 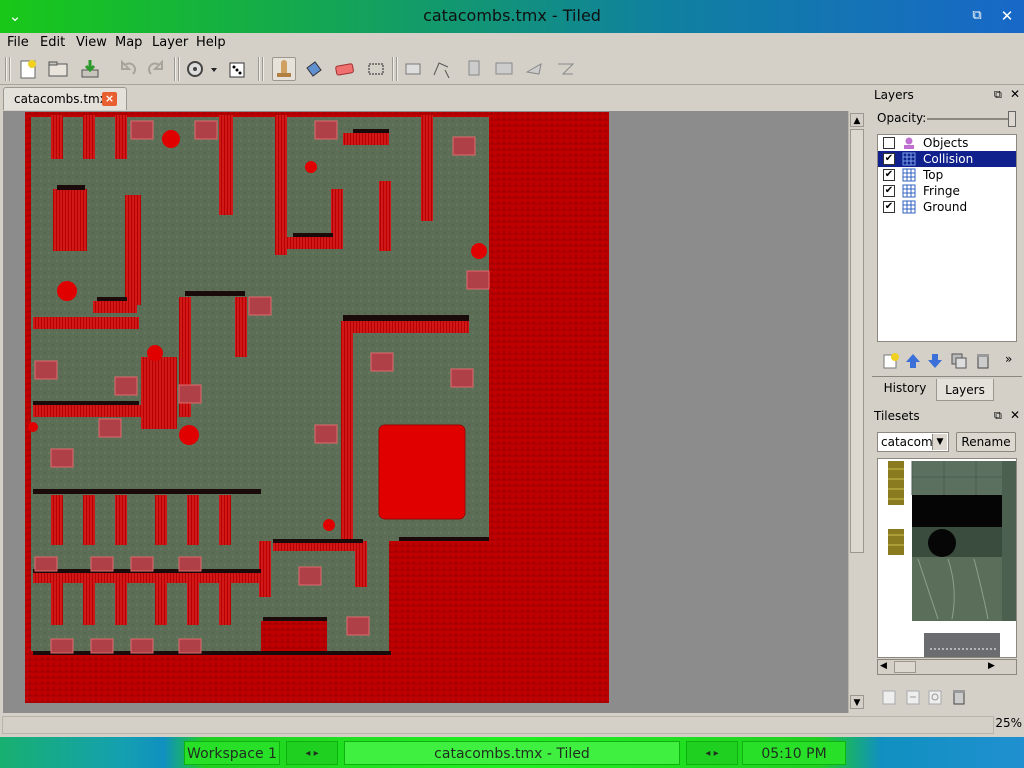 I want to click on tileset-view, so click(x=947, y=558).